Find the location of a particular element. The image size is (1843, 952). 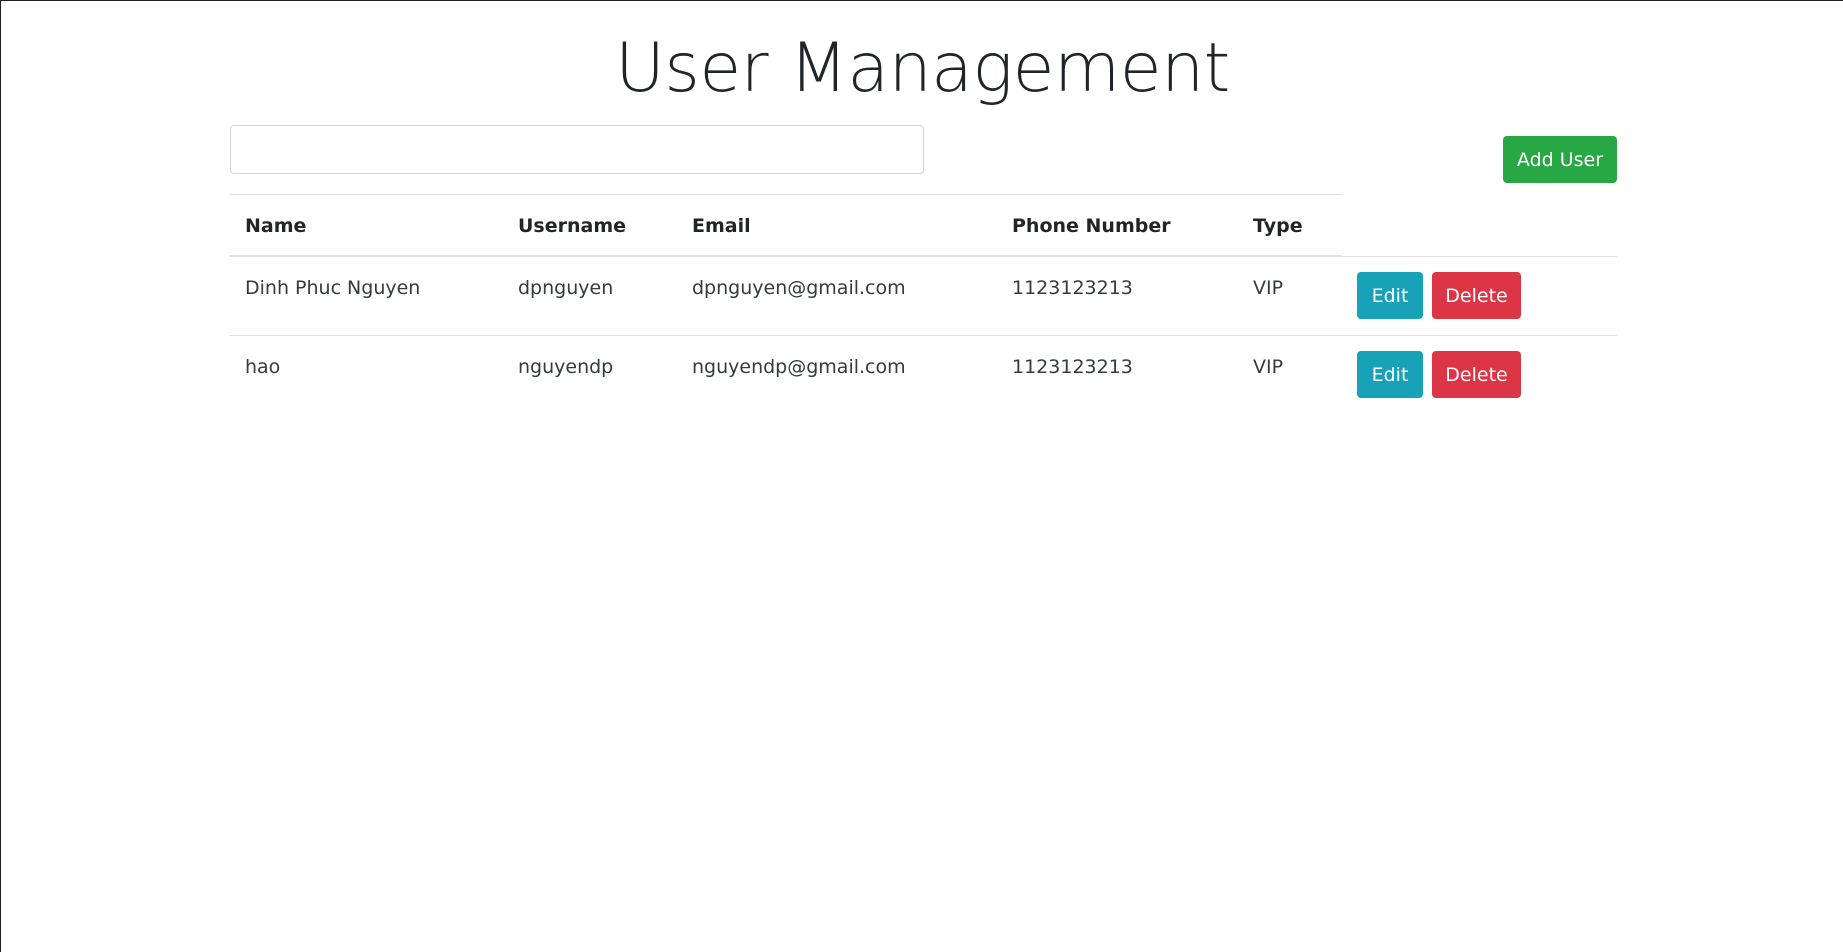

add-user-button: Add User is located at coordinates (1560, 159).